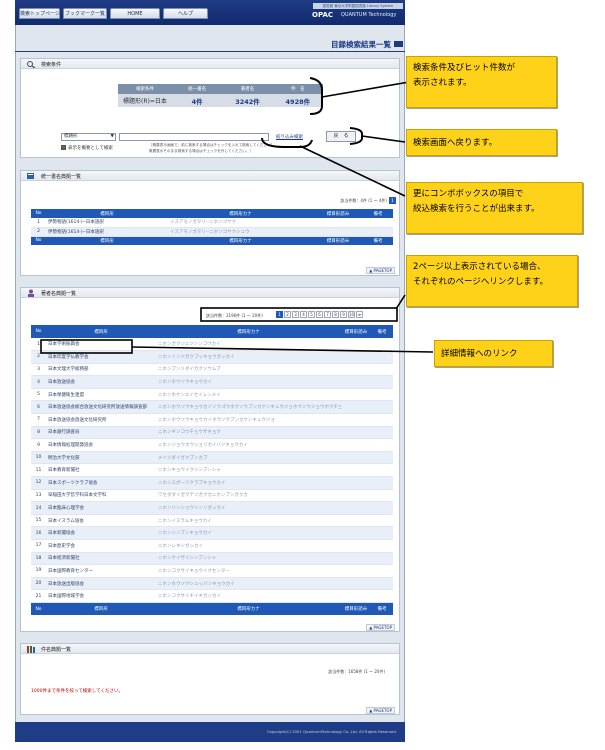  Describe the element at coordinates (287, 142) in the screenshot. I see `bracket-filter` at that location.